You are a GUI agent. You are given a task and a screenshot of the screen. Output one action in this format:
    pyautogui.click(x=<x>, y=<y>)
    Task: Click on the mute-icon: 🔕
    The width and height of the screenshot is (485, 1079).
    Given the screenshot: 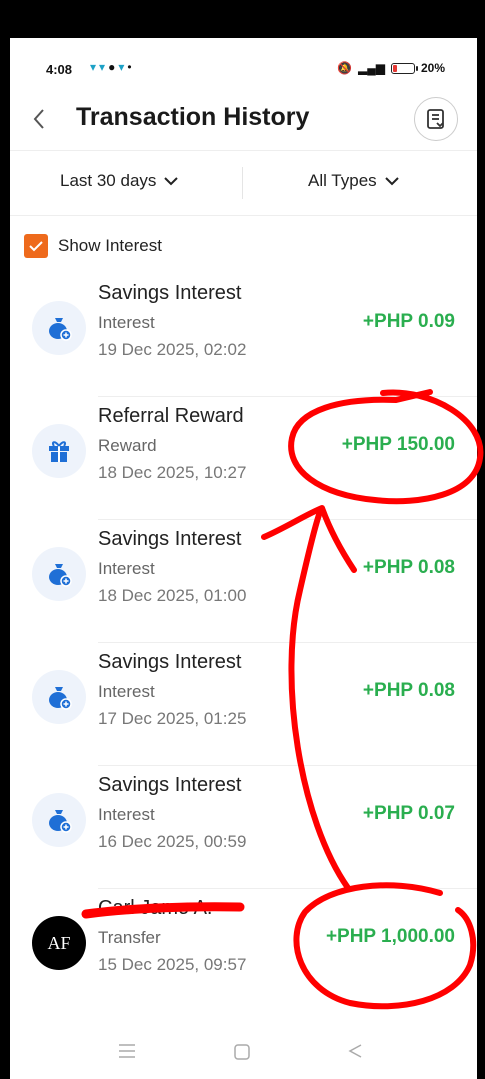 What is the action you would take?
    pyautogui.click(x=344, y=68)
    